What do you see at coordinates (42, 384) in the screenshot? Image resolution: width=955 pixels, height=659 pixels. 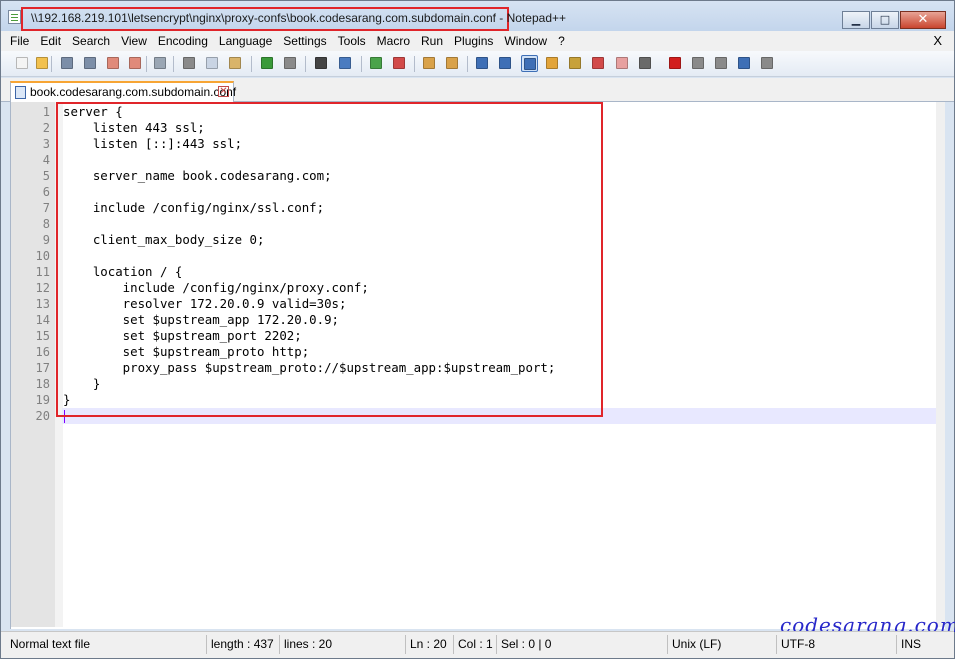 I see `line-number: 18` at bounding box center [42, 384].